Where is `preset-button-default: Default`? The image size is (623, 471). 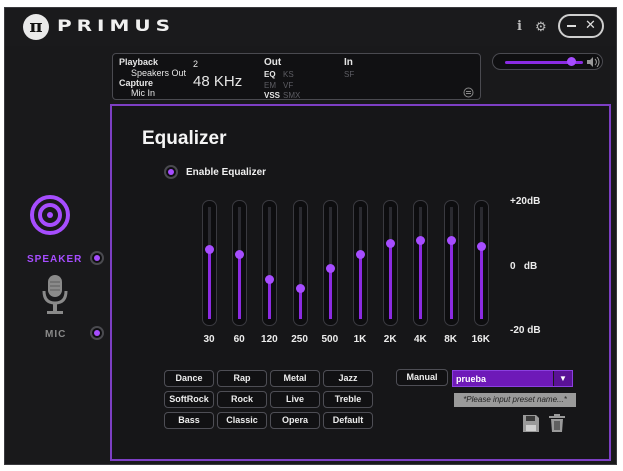 preset-button-default: Default is located at coordinates (348, 420).